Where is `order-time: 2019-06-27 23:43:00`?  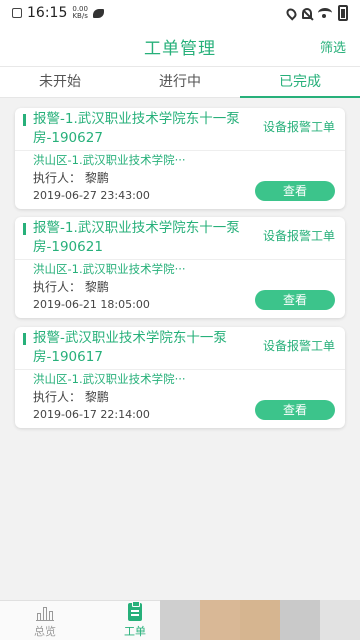 order-time: 2019-06-27 23:43:00 is located at coordinates (91, 195).